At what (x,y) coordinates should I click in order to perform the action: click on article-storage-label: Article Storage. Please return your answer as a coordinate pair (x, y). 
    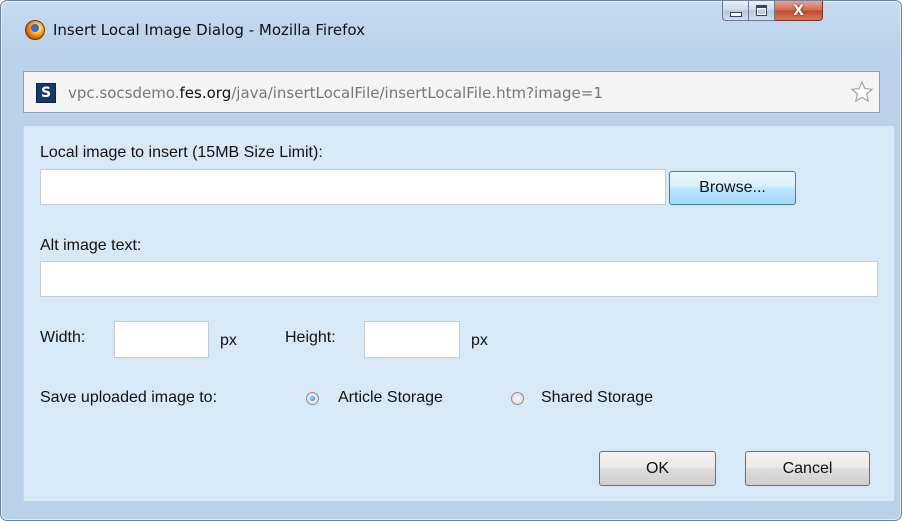
    Looking at the image, I should click on (390, 398).